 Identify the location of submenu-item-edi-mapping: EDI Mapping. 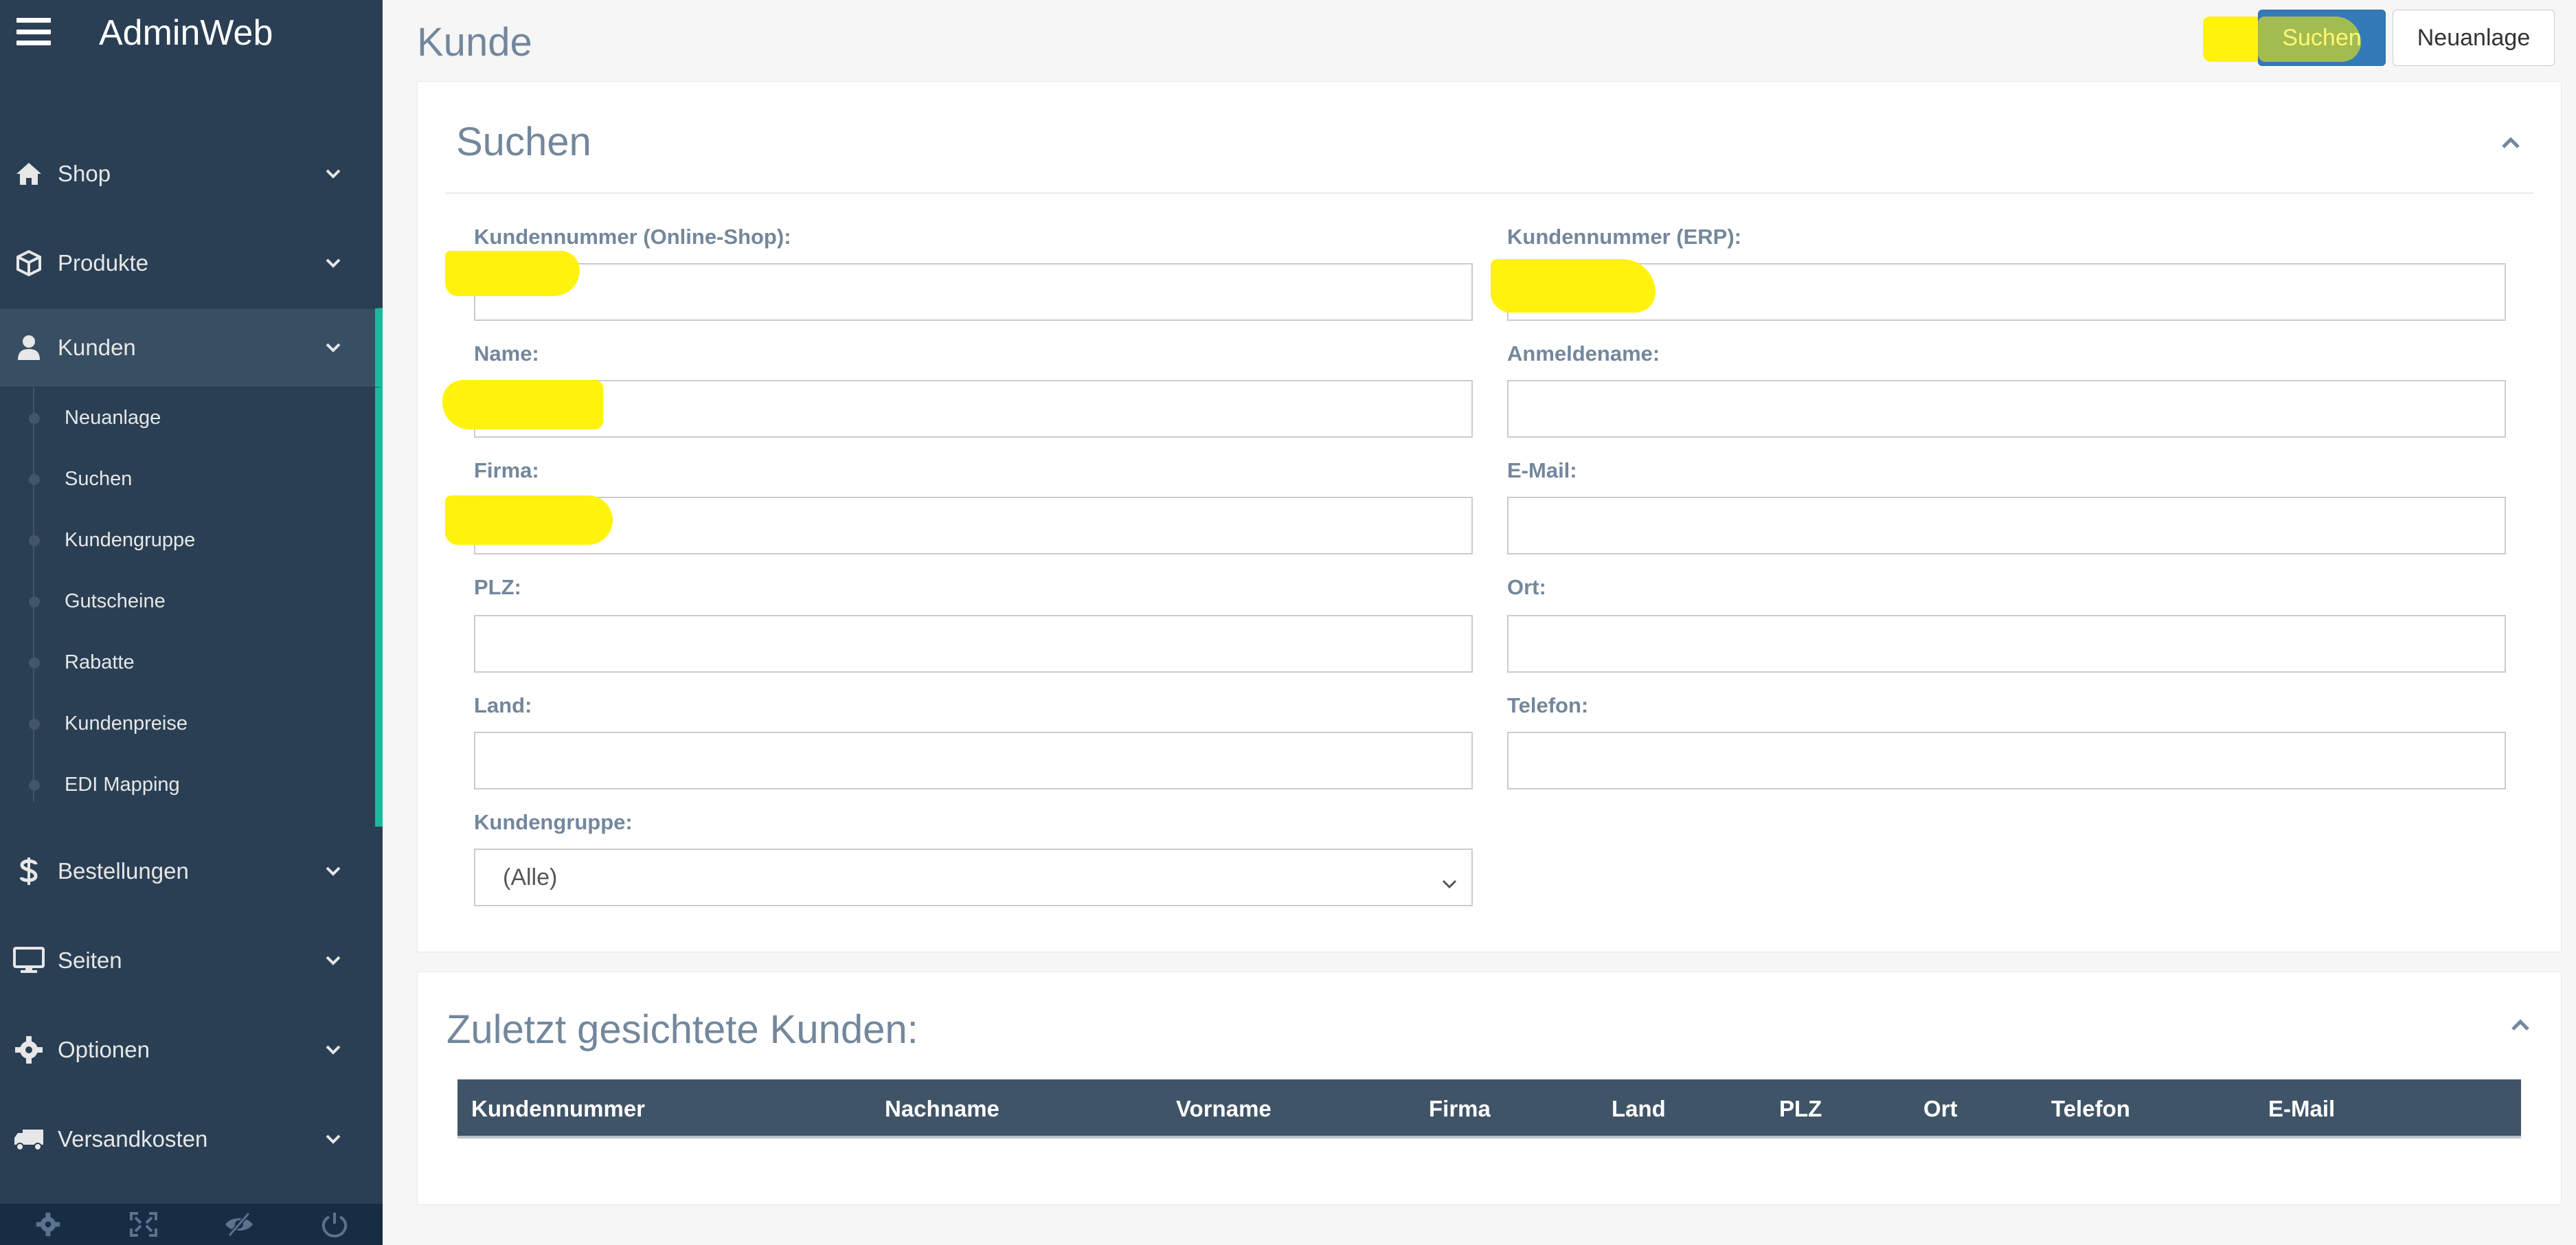
(187, 785).